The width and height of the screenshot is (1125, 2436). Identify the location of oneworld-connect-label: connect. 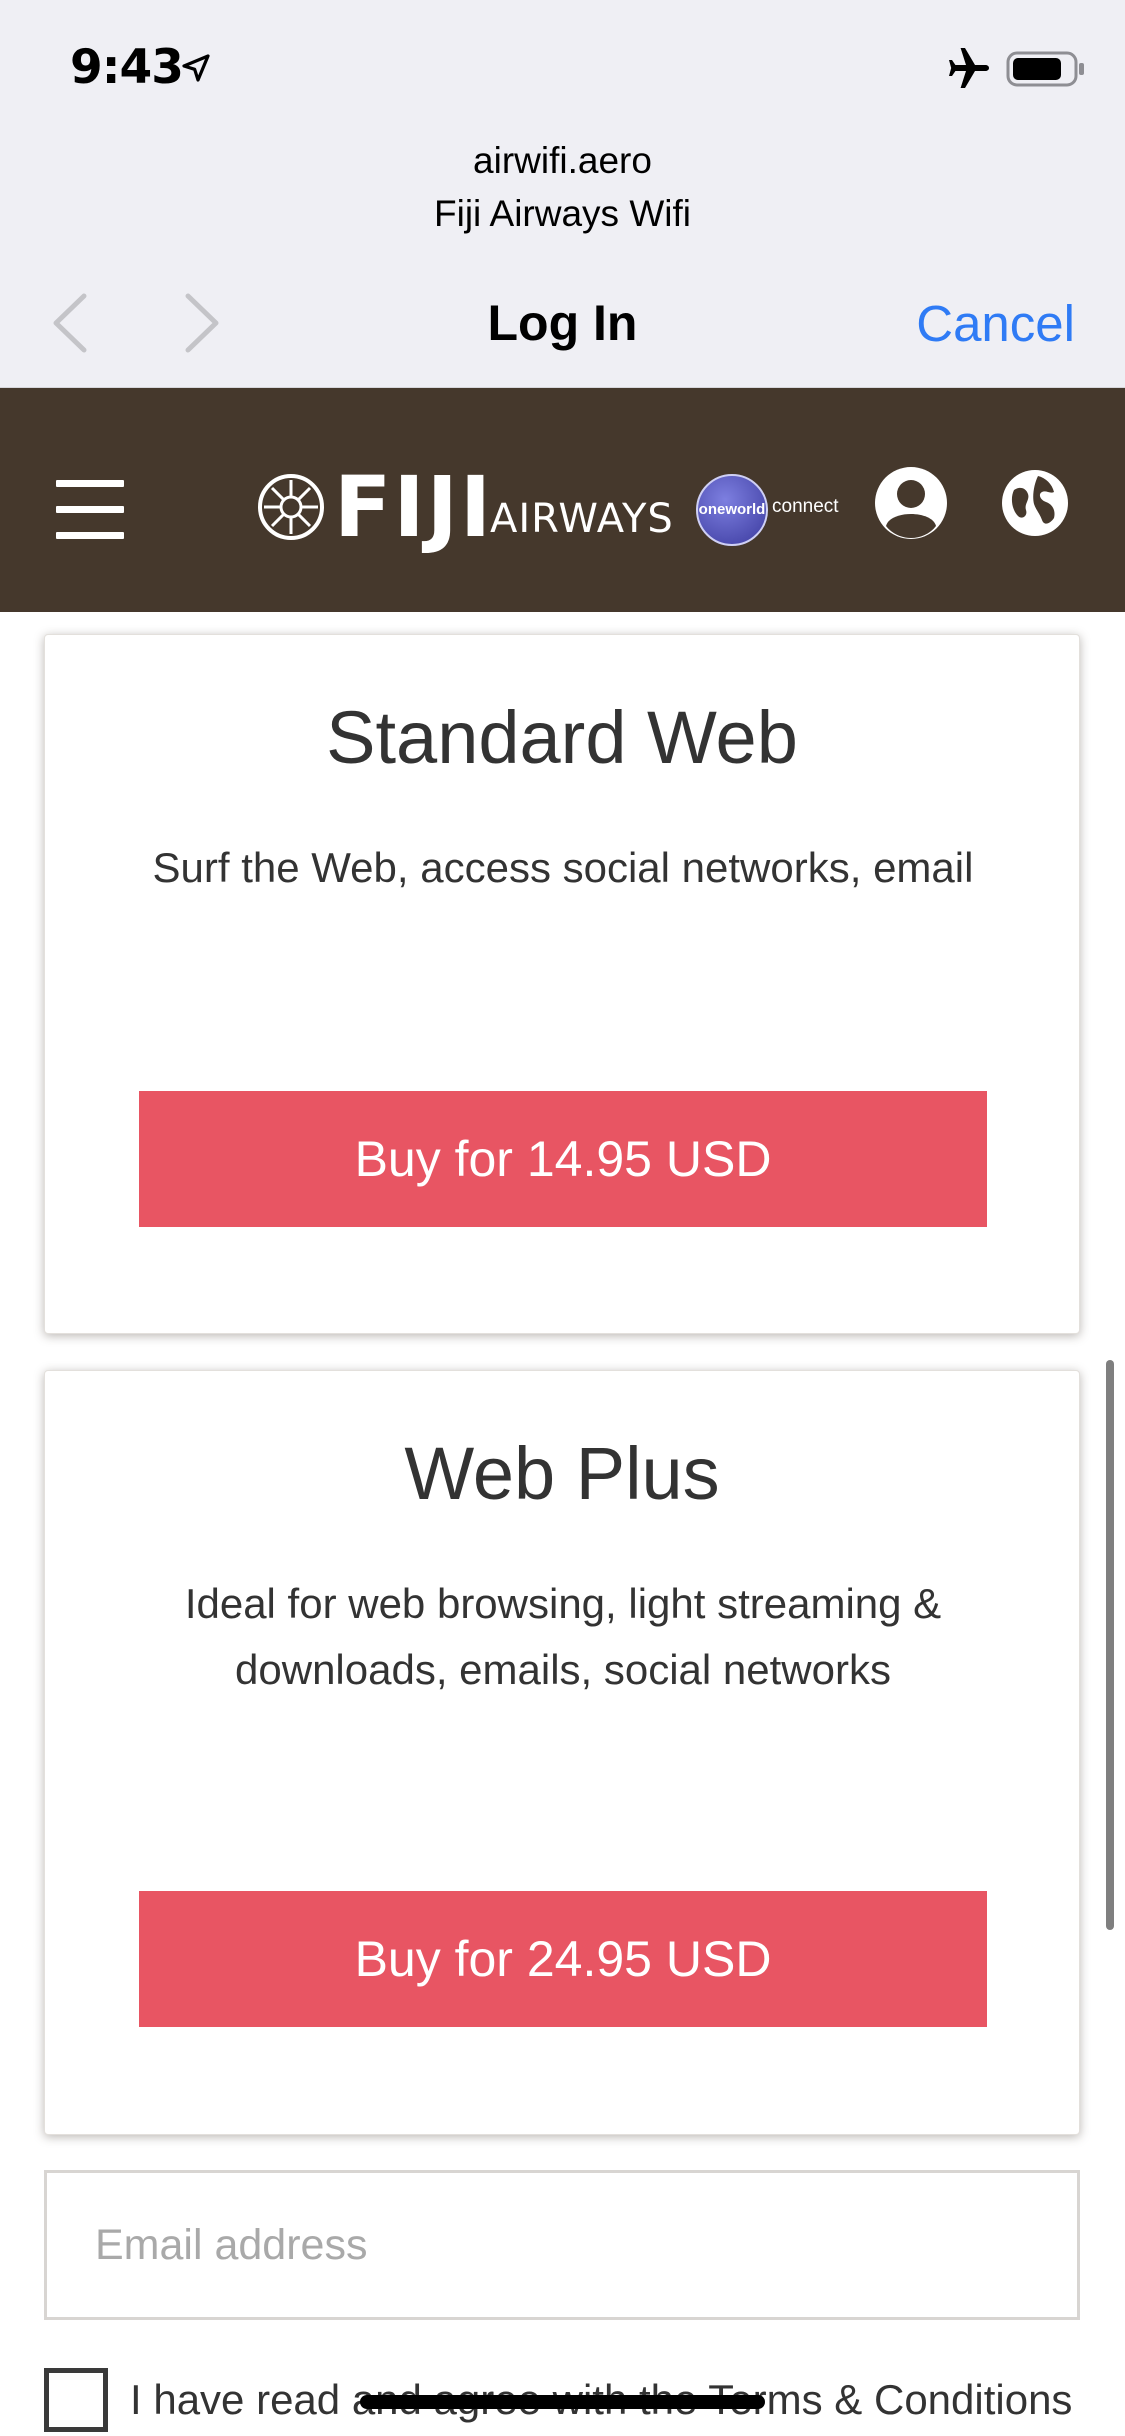
(805, 506).